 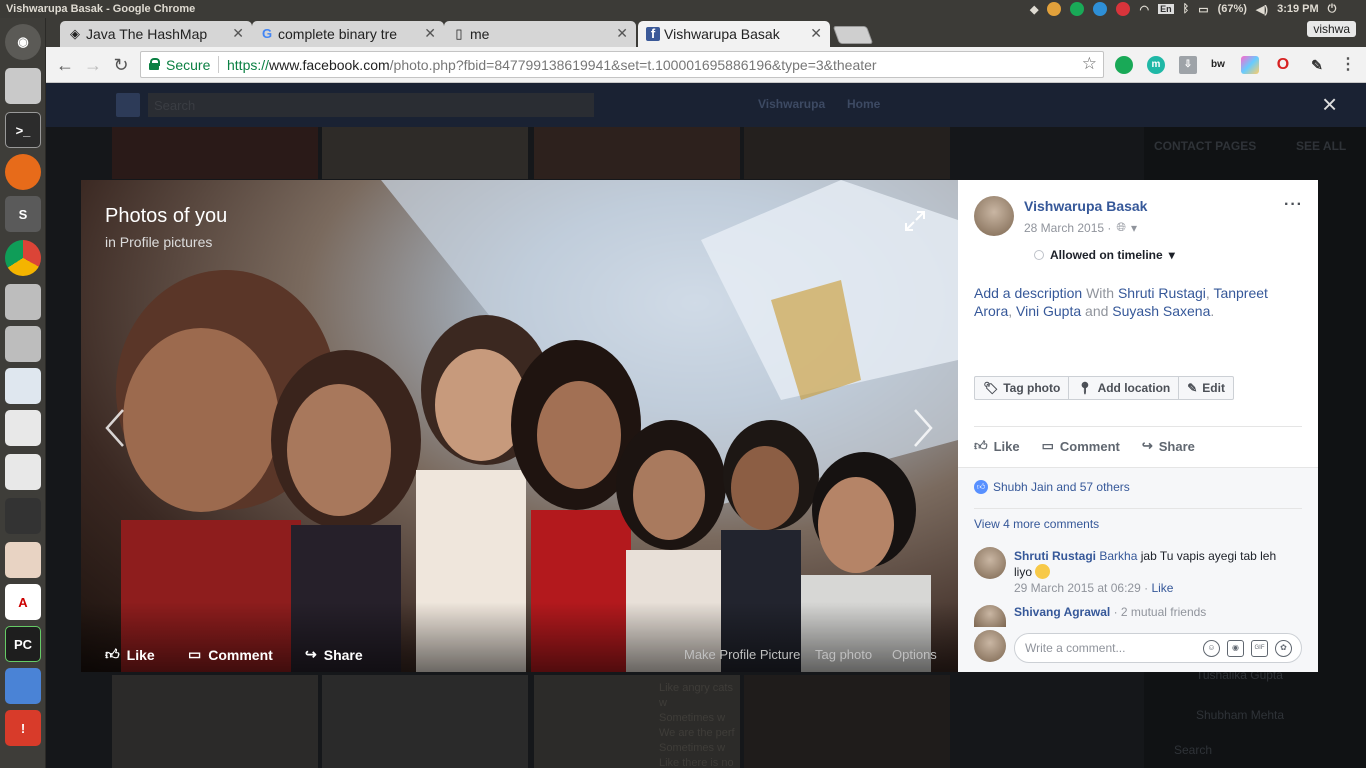 I want to click on next-photo-icon, so click(x=923, y=428).